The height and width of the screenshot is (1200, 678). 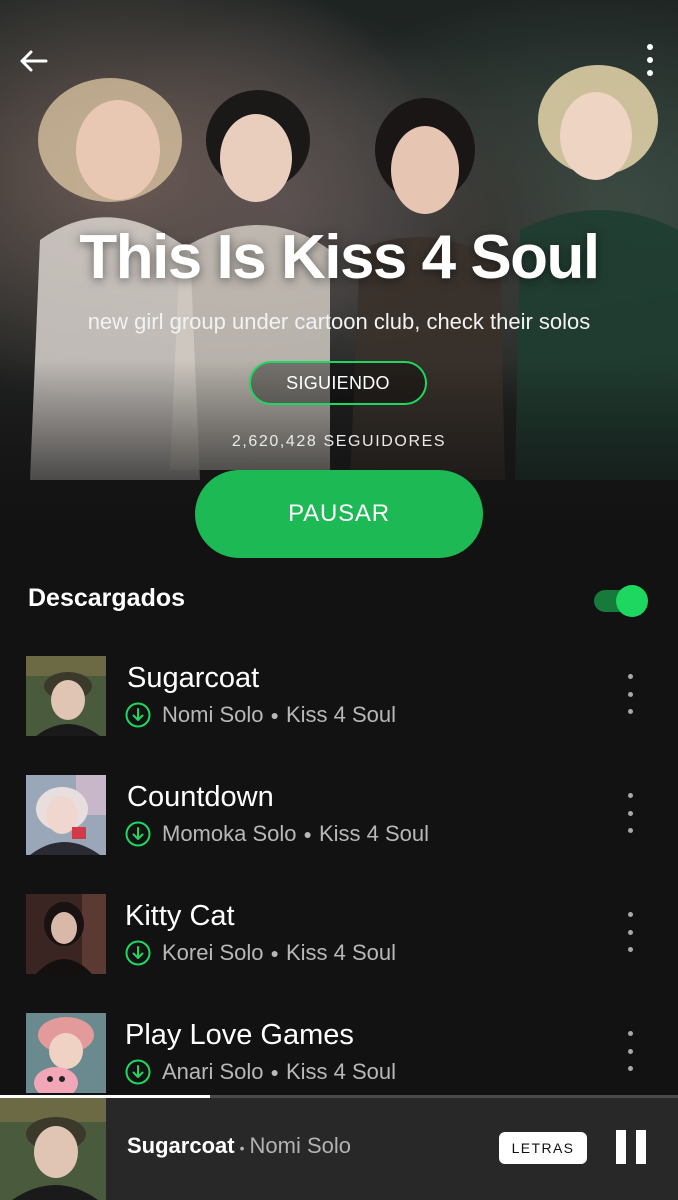 What do you see at coordinates (300, 1145) in the screenshot?
I see `now-playing-artist: Nomi Solo` at bounding box center [300, 1145].